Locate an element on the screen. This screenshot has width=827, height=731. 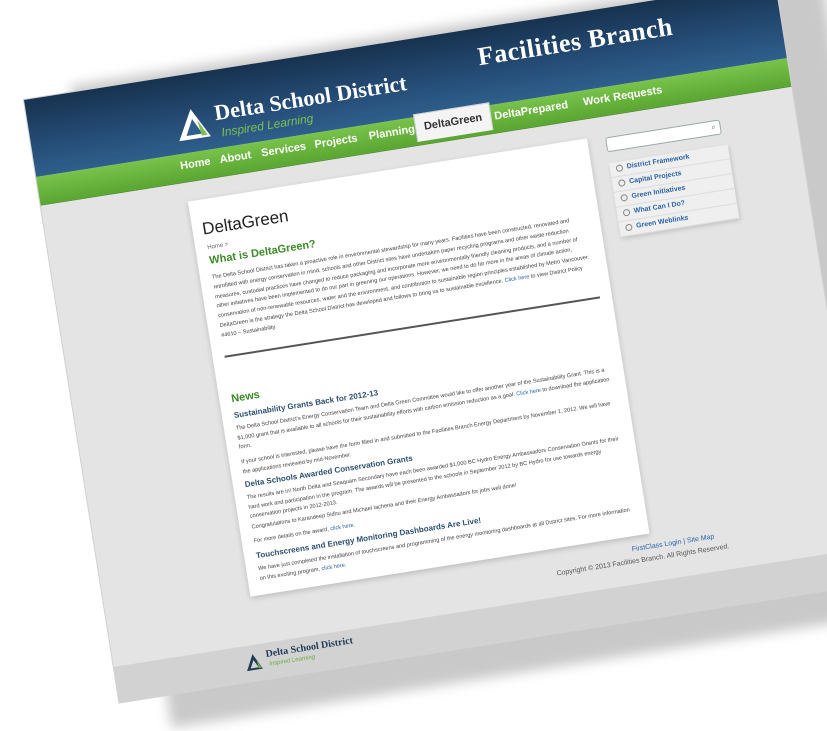
page-title: DeltaGreen is located at coordinates (245, 222).